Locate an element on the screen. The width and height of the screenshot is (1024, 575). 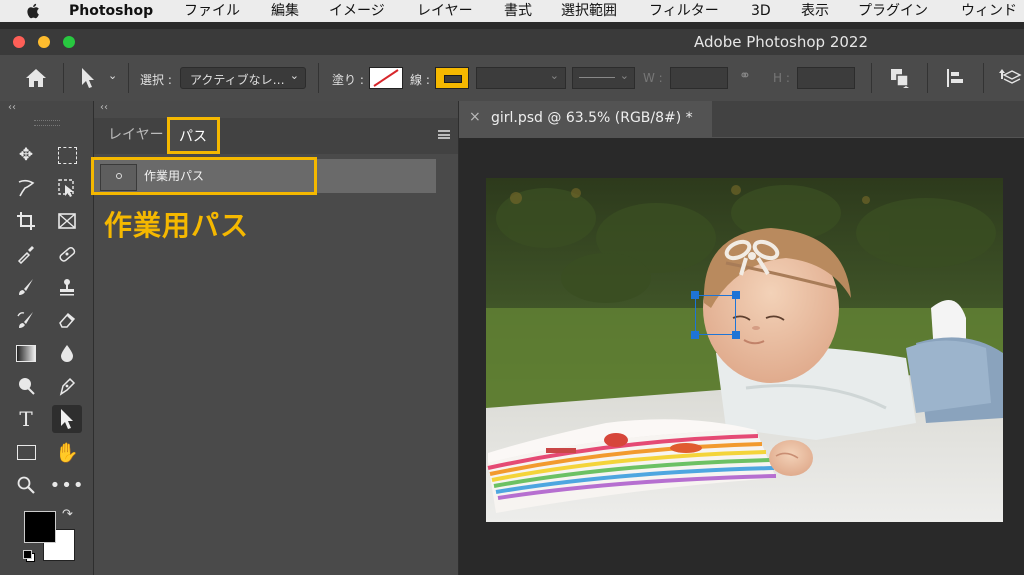
select-dropdown-chevron-icon: ⌄ is located at coordinates (294, 75).